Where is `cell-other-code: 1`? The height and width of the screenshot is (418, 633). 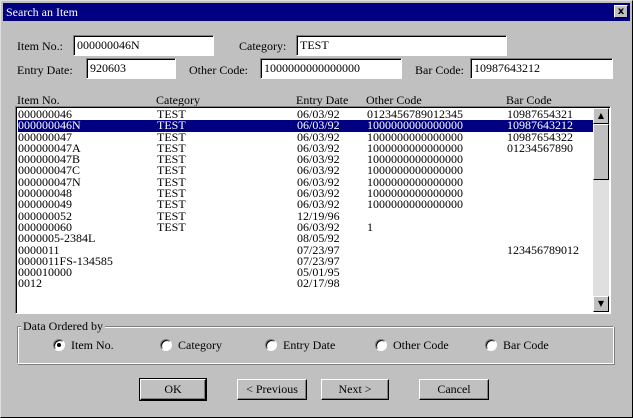
cell-other-code: 1 is located at coordinates (370, 226).